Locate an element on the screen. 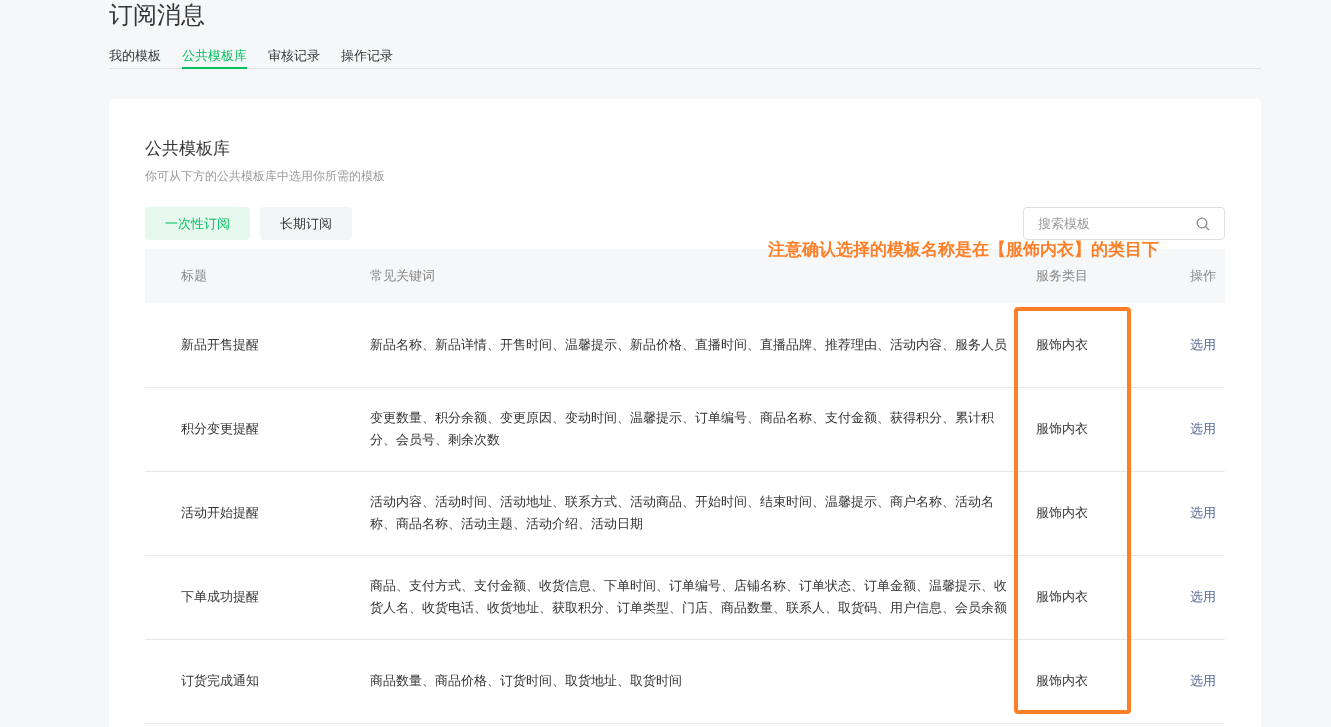 The width and height of the screenshot is (1331, 727). column-header: 操作 is located at coordinates (1203, 276).